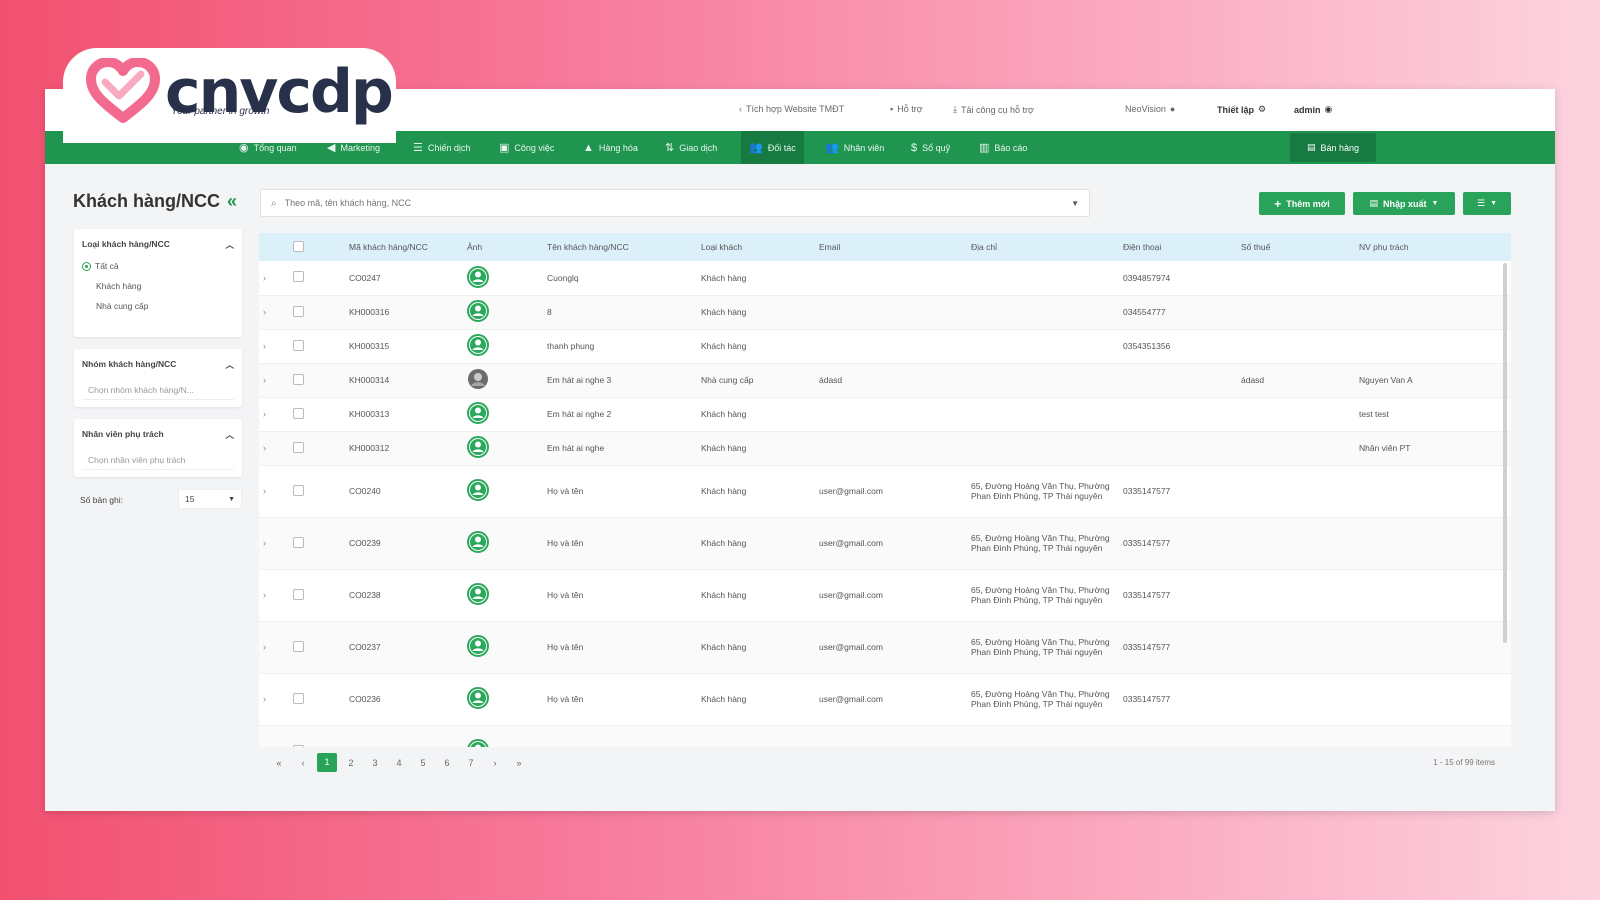 This screenshot has height=900, width=1600. What do you see at coordinates (885, 346) in the screenshot?
I see `table-row: › KH000315 thanh phung Khách hàng 0354351356` at bounding box center [885, 346].